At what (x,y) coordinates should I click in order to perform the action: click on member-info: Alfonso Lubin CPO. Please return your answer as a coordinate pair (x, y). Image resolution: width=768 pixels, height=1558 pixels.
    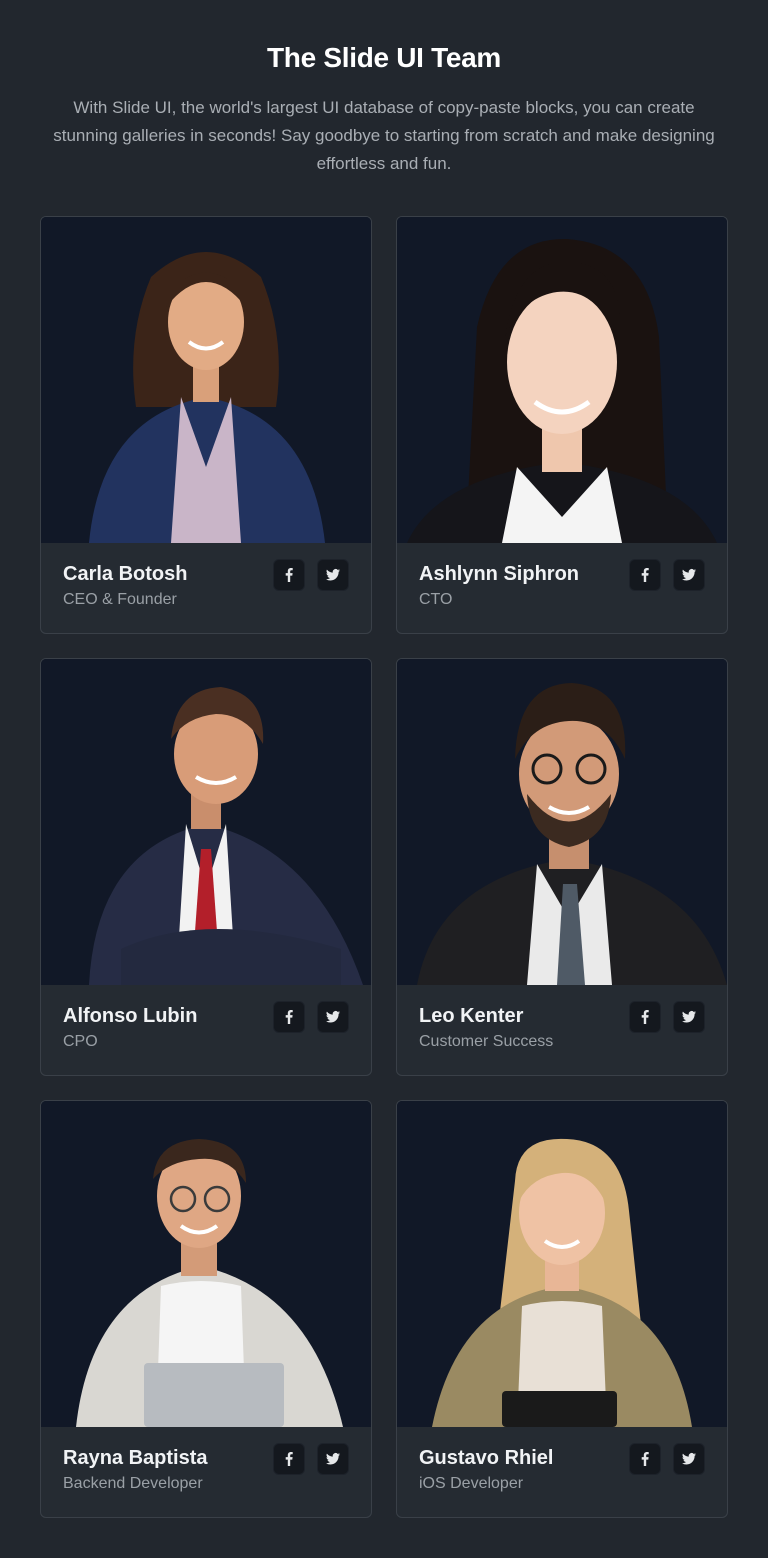
    Looking at the image, I should click on (206, 1030).